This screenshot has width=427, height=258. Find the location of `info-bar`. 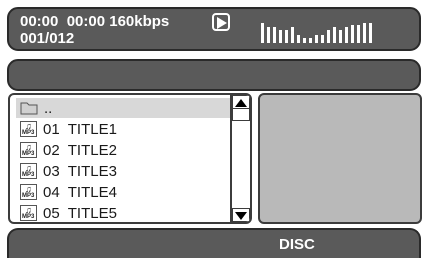

info-bar is located at coordinates (214, 75).